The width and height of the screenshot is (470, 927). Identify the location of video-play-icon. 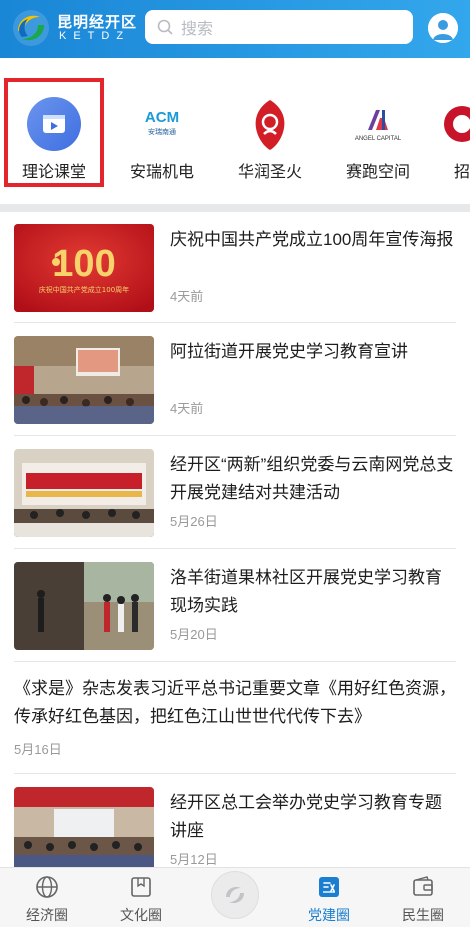
(54, 124).